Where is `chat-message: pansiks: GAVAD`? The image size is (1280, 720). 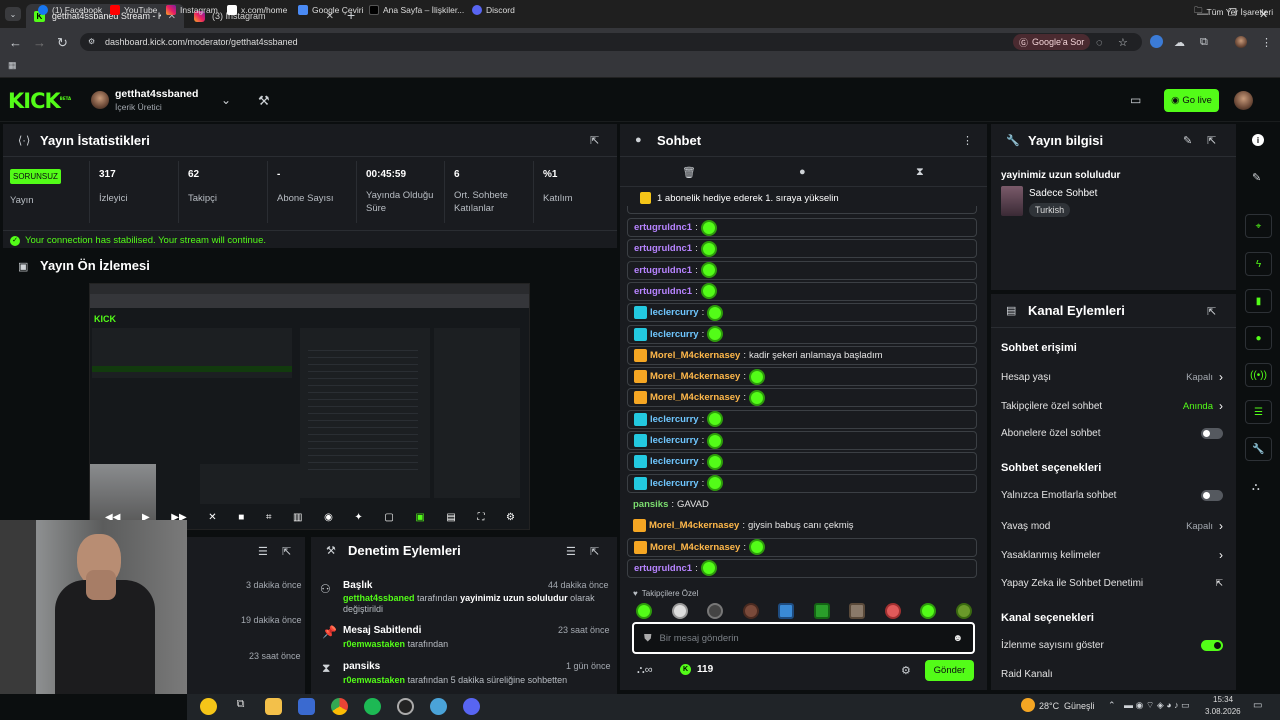
chat-message: pansiks: GAVAD is located at coordinates (802, 504).